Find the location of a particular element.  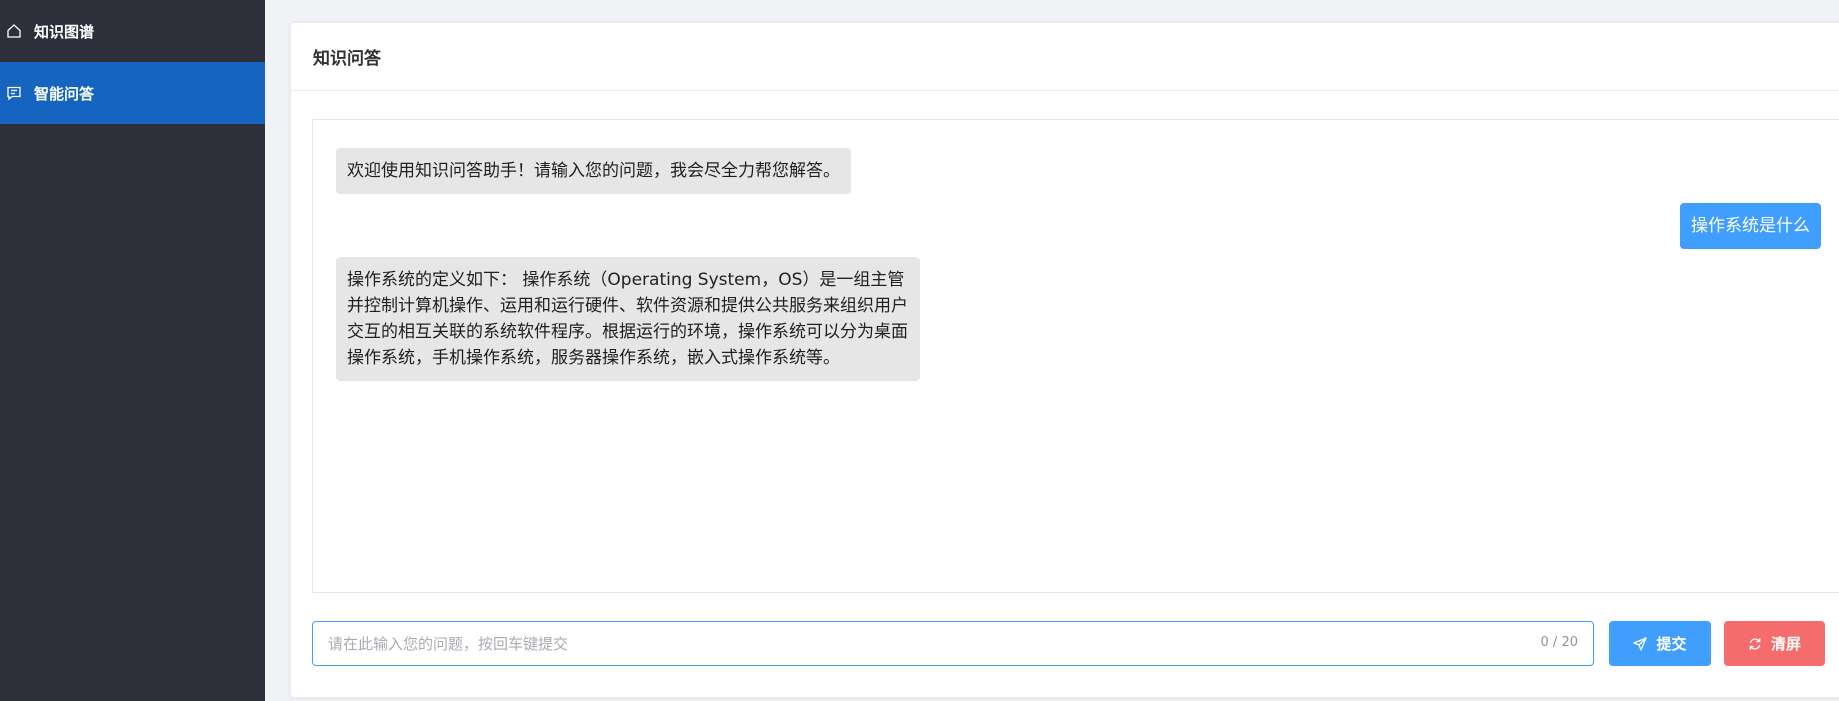

refresh-icon is located at coordinates (1755, 644).